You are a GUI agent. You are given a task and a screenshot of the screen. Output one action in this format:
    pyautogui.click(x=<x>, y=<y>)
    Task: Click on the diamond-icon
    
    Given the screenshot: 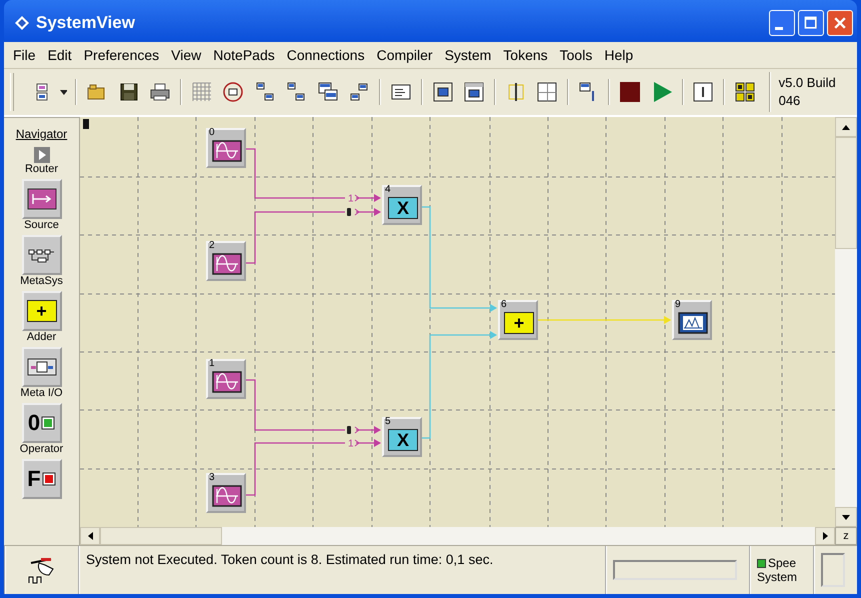 What is the action you would take?
    pyautogui.click(x=22, y=23)
    